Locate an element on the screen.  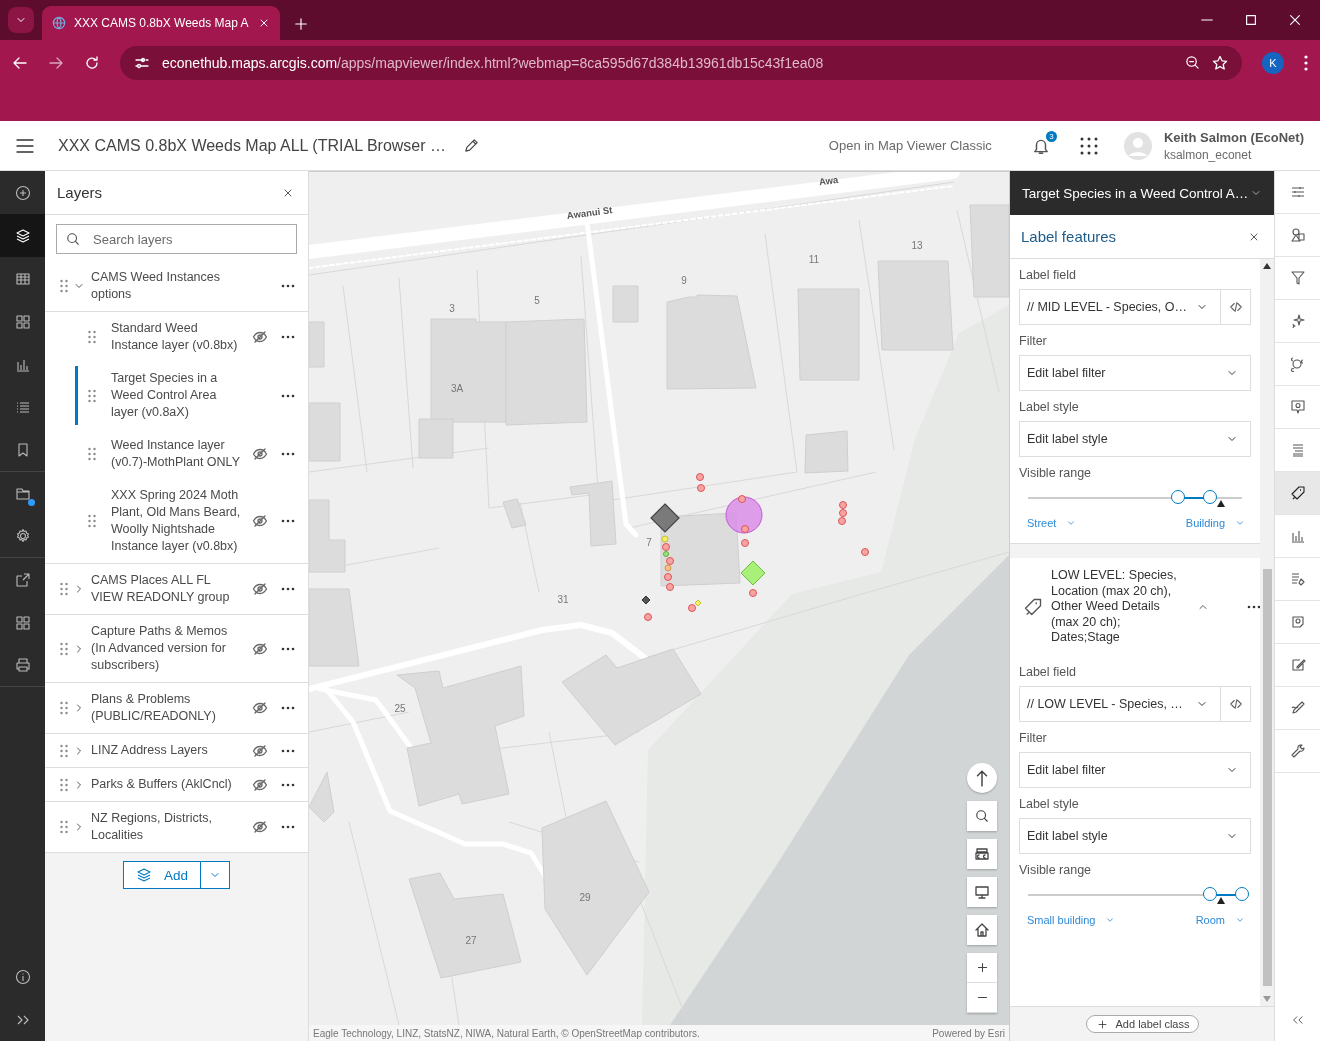
sketch-icon is located at coordinates (1297, 708).